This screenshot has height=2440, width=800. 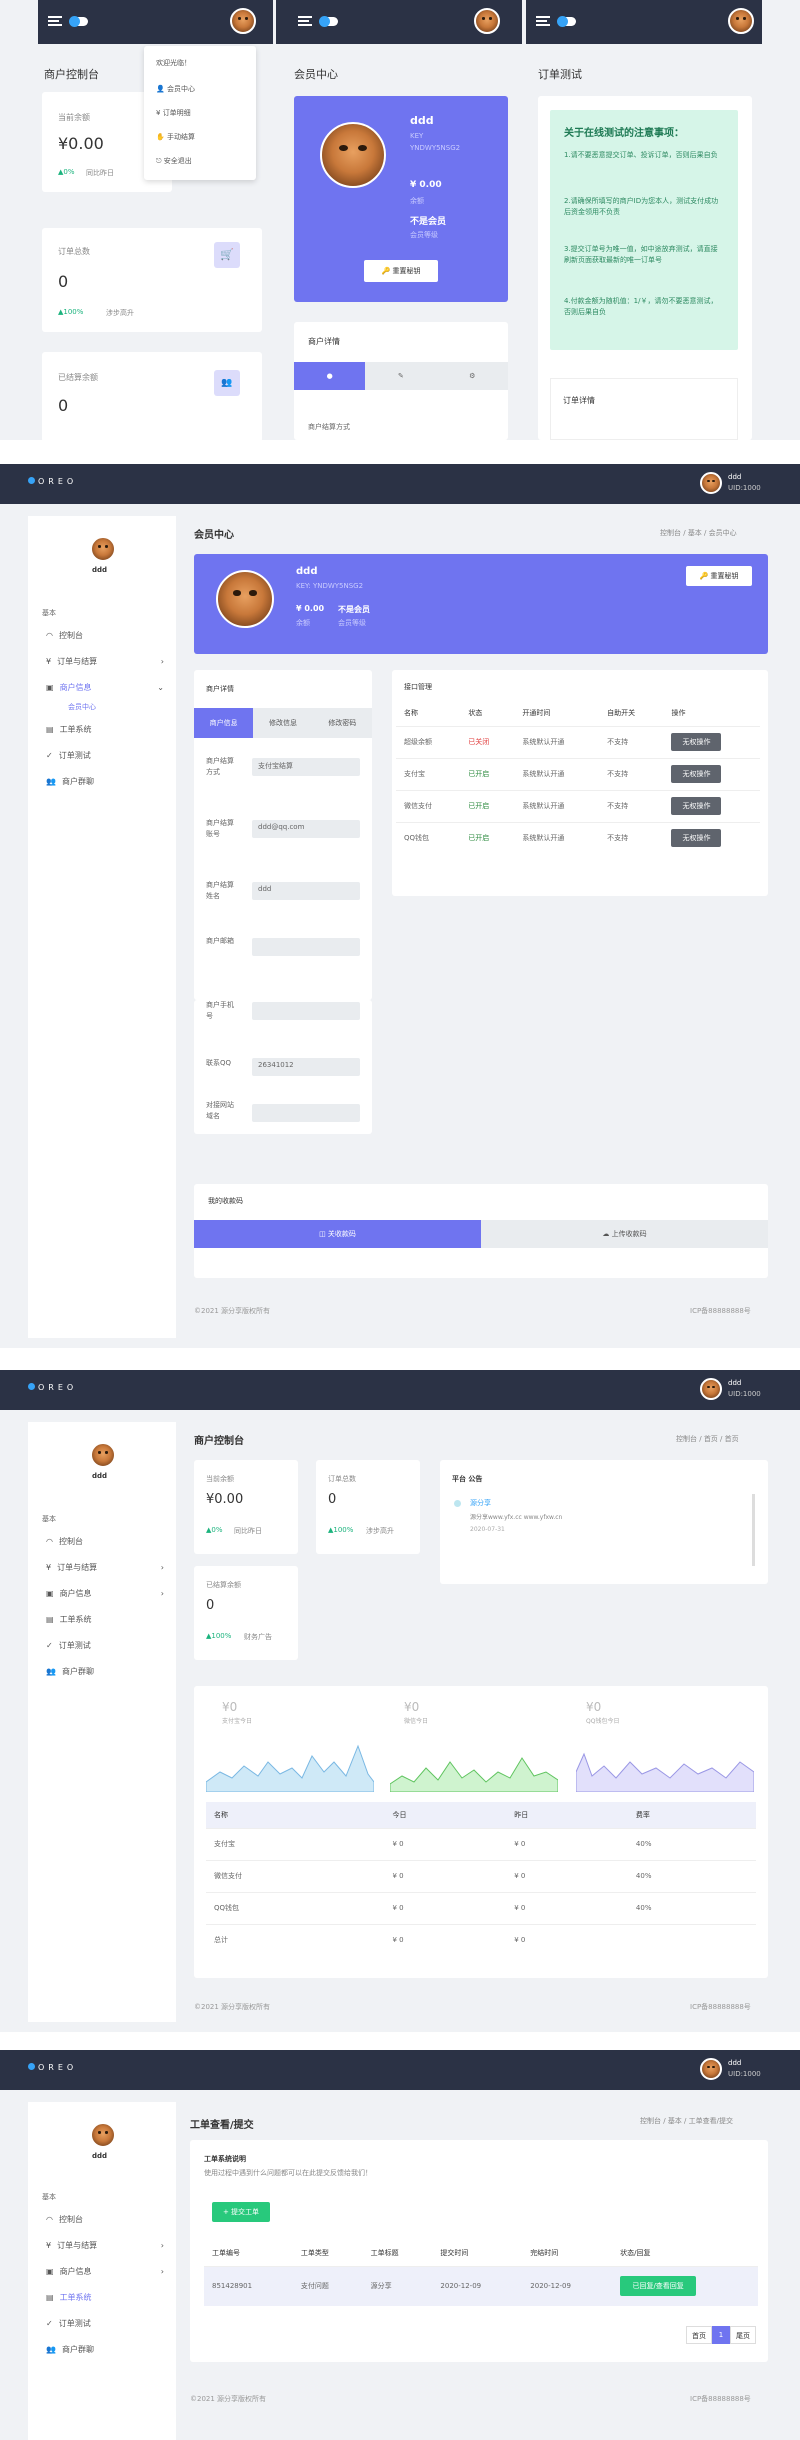 What do you see at coordinates (105, 687) in the screenshot?
I see `sidebar-item-merchant: ▣ 商户信息 ⌄` at bounding box center [105, 687].